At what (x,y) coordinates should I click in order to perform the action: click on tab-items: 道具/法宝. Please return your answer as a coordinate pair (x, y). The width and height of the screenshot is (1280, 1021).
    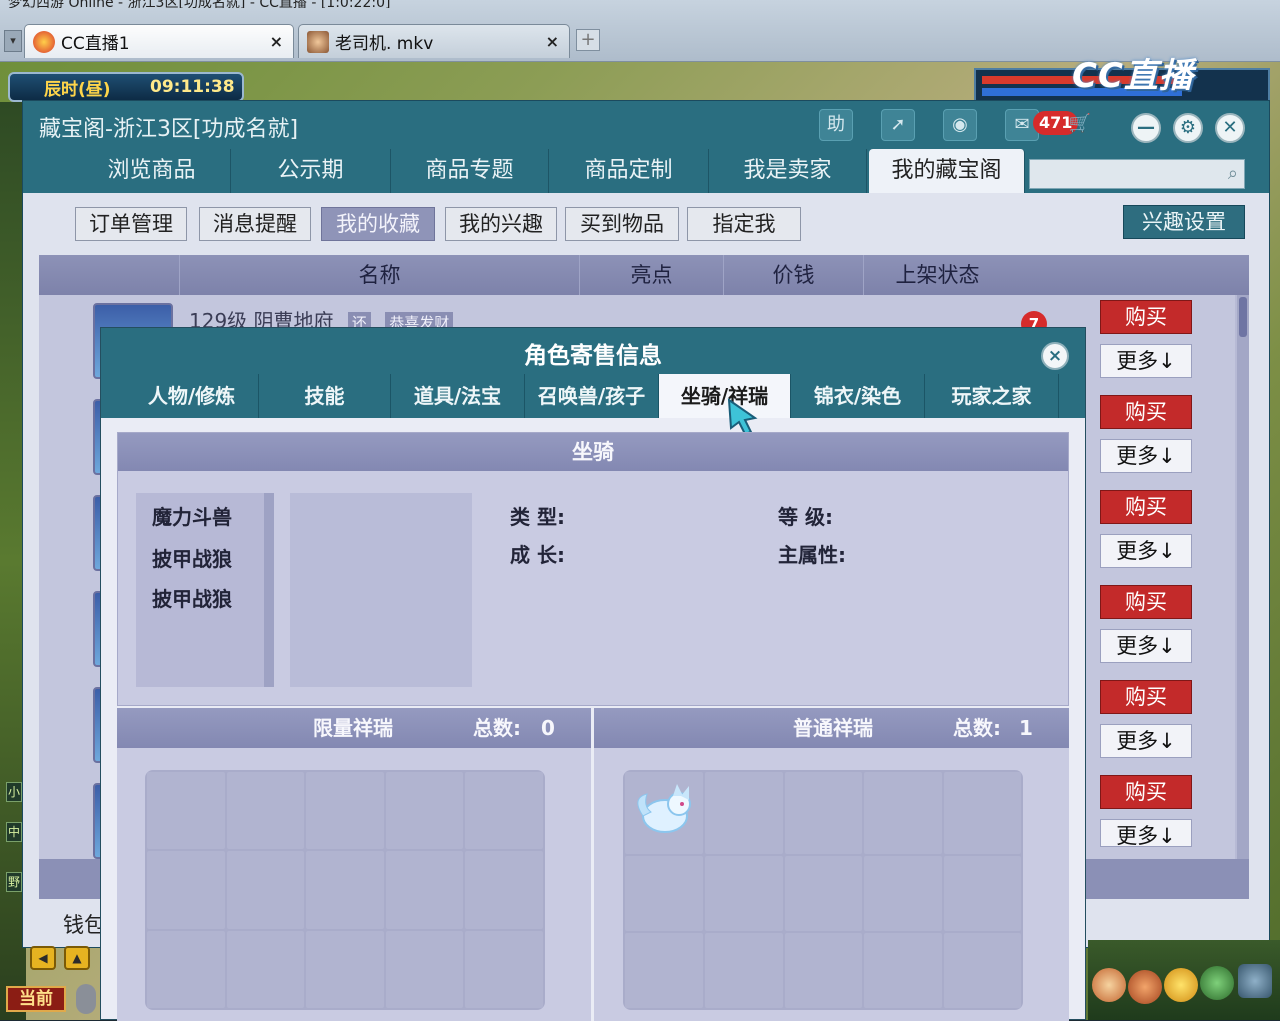
    Looking at the image, I should click on (458, 396).